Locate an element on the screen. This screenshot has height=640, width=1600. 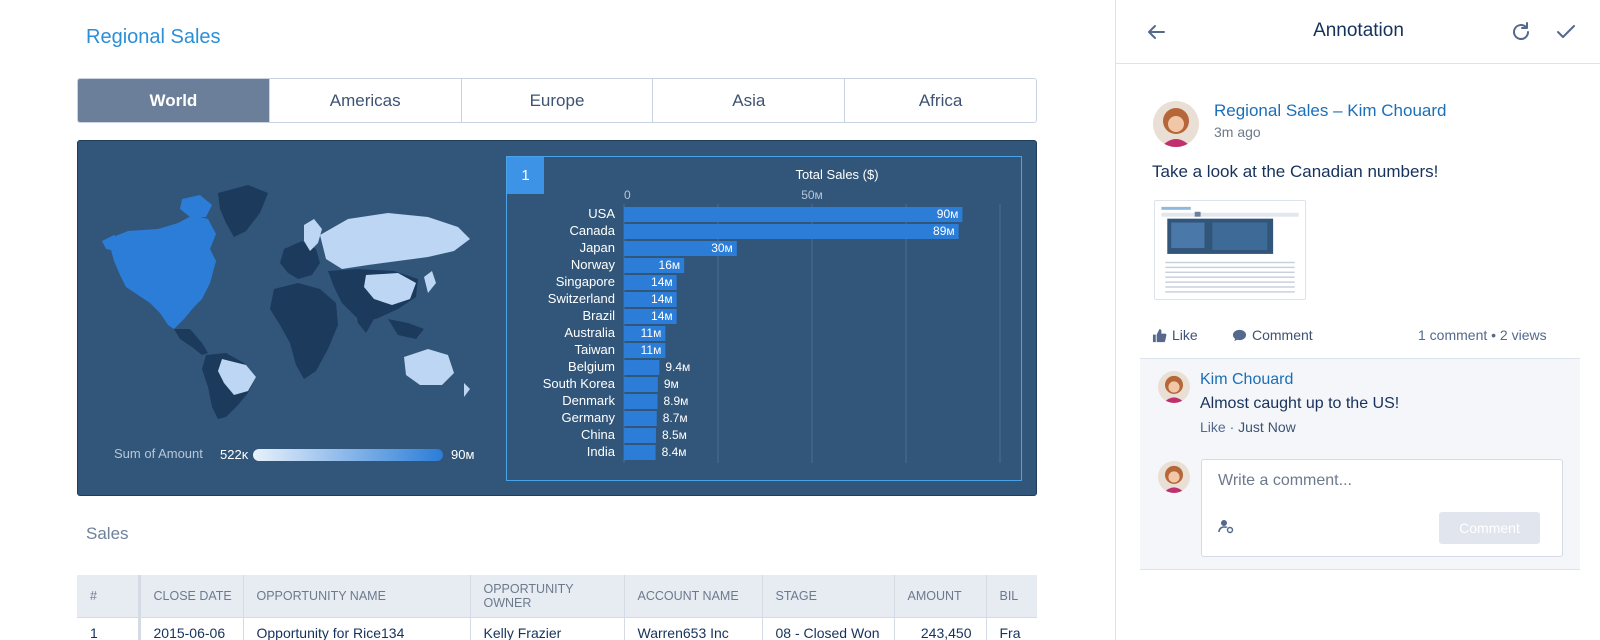
comment-meta: Like · Just Now is located at coordinates (1248, 427).